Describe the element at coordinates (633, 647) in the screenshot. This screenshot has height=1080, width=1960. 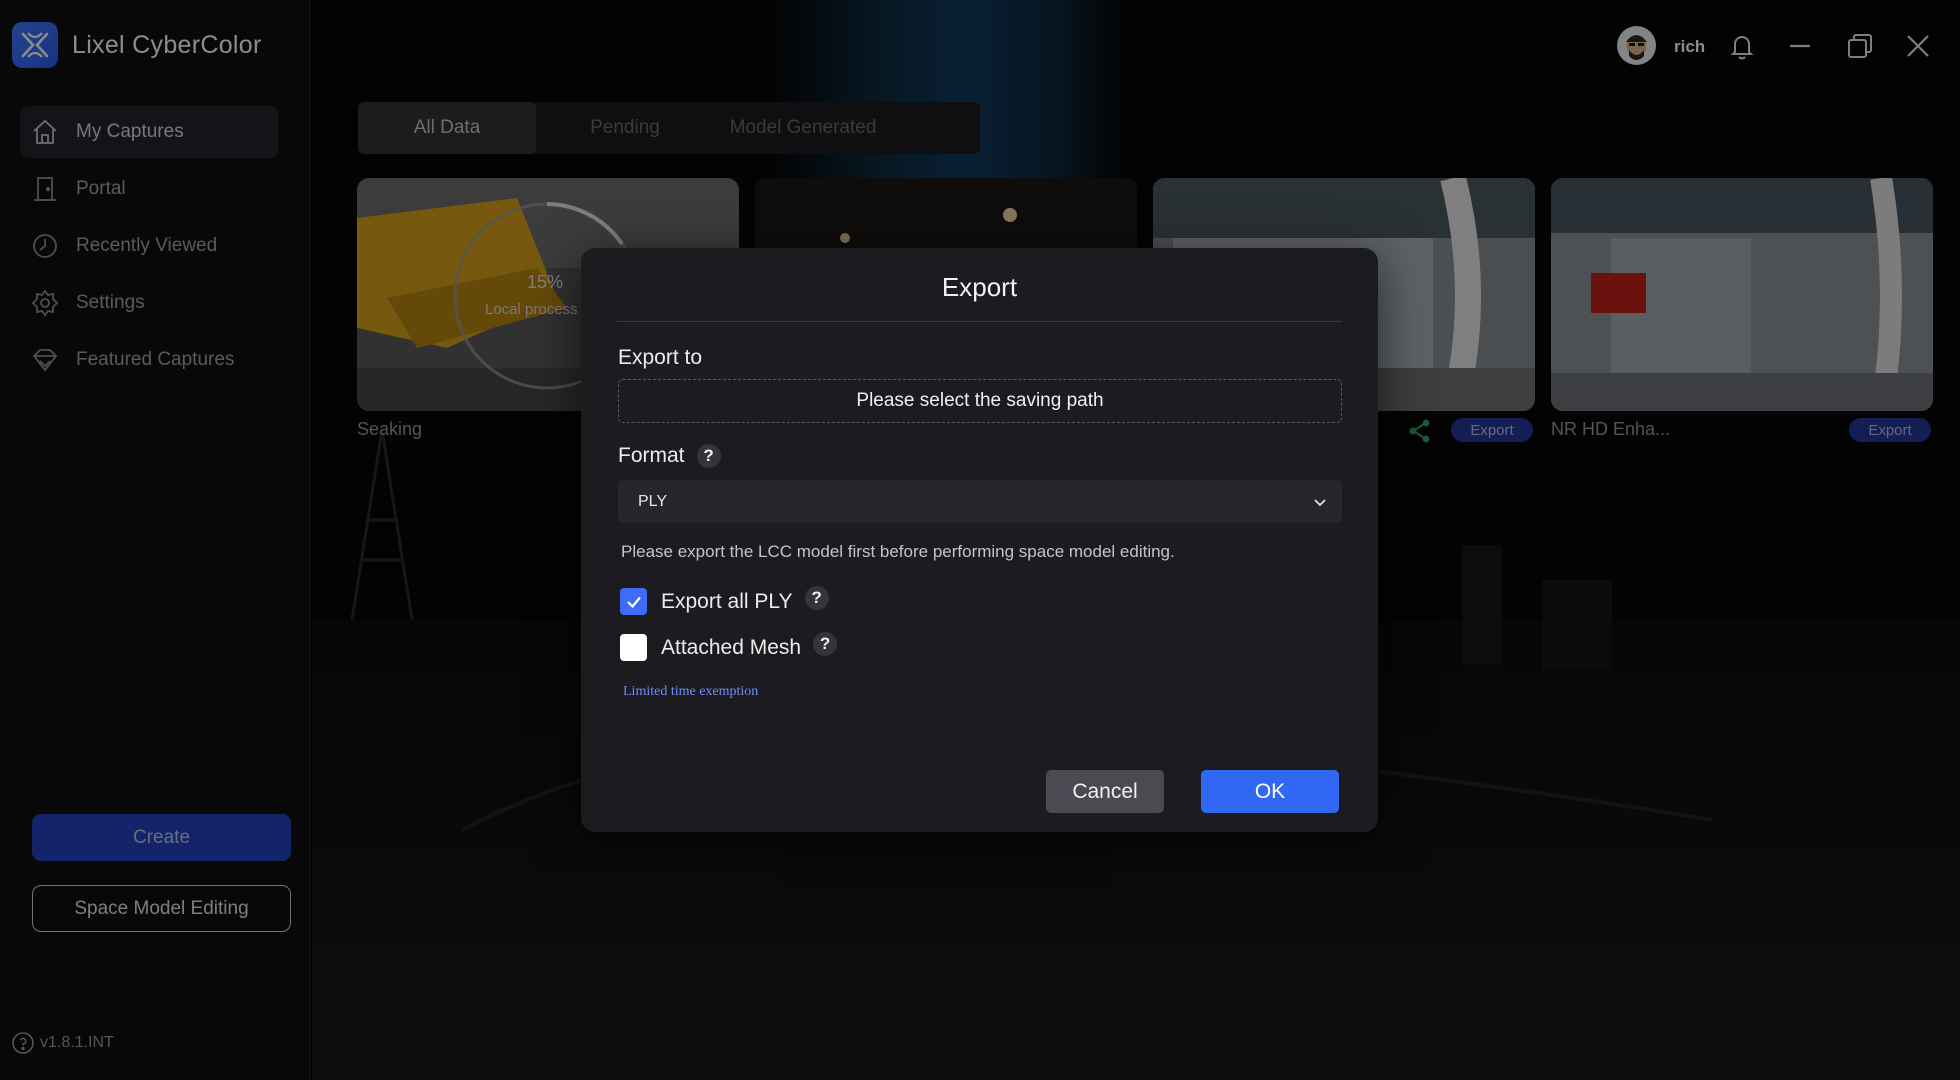
I see `attached-mesh-checkbox` at that location.